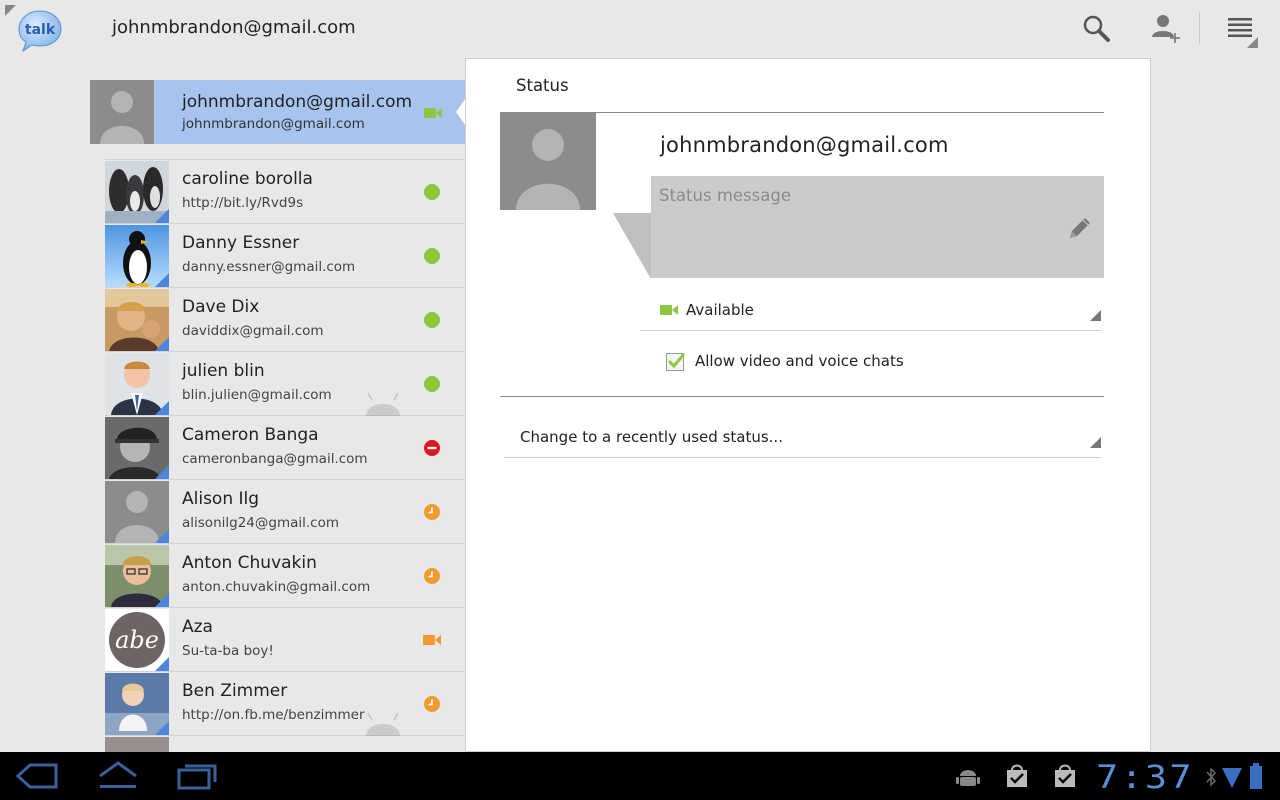  Describe the element at coordinates (275, 459) in the screenshot. I see `contact-status: cameronbanga@gmail.com` at that location.